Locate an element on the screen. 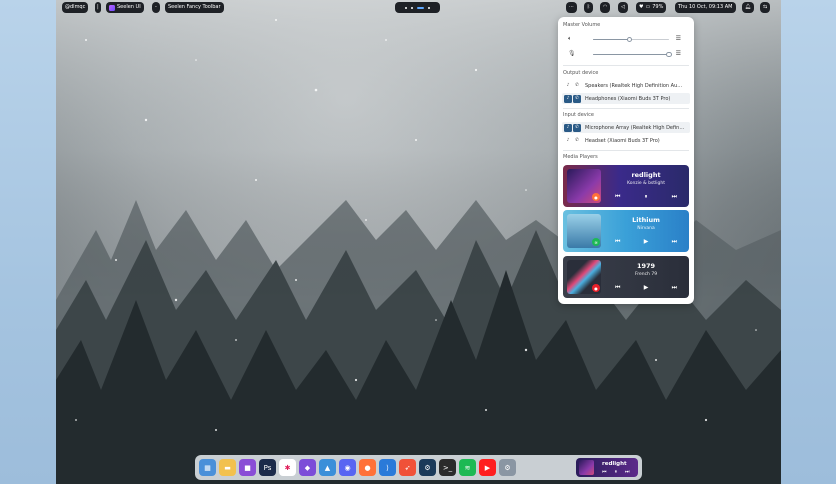  input-mixer-icon: ☰ is located at coordinates (678, 53).